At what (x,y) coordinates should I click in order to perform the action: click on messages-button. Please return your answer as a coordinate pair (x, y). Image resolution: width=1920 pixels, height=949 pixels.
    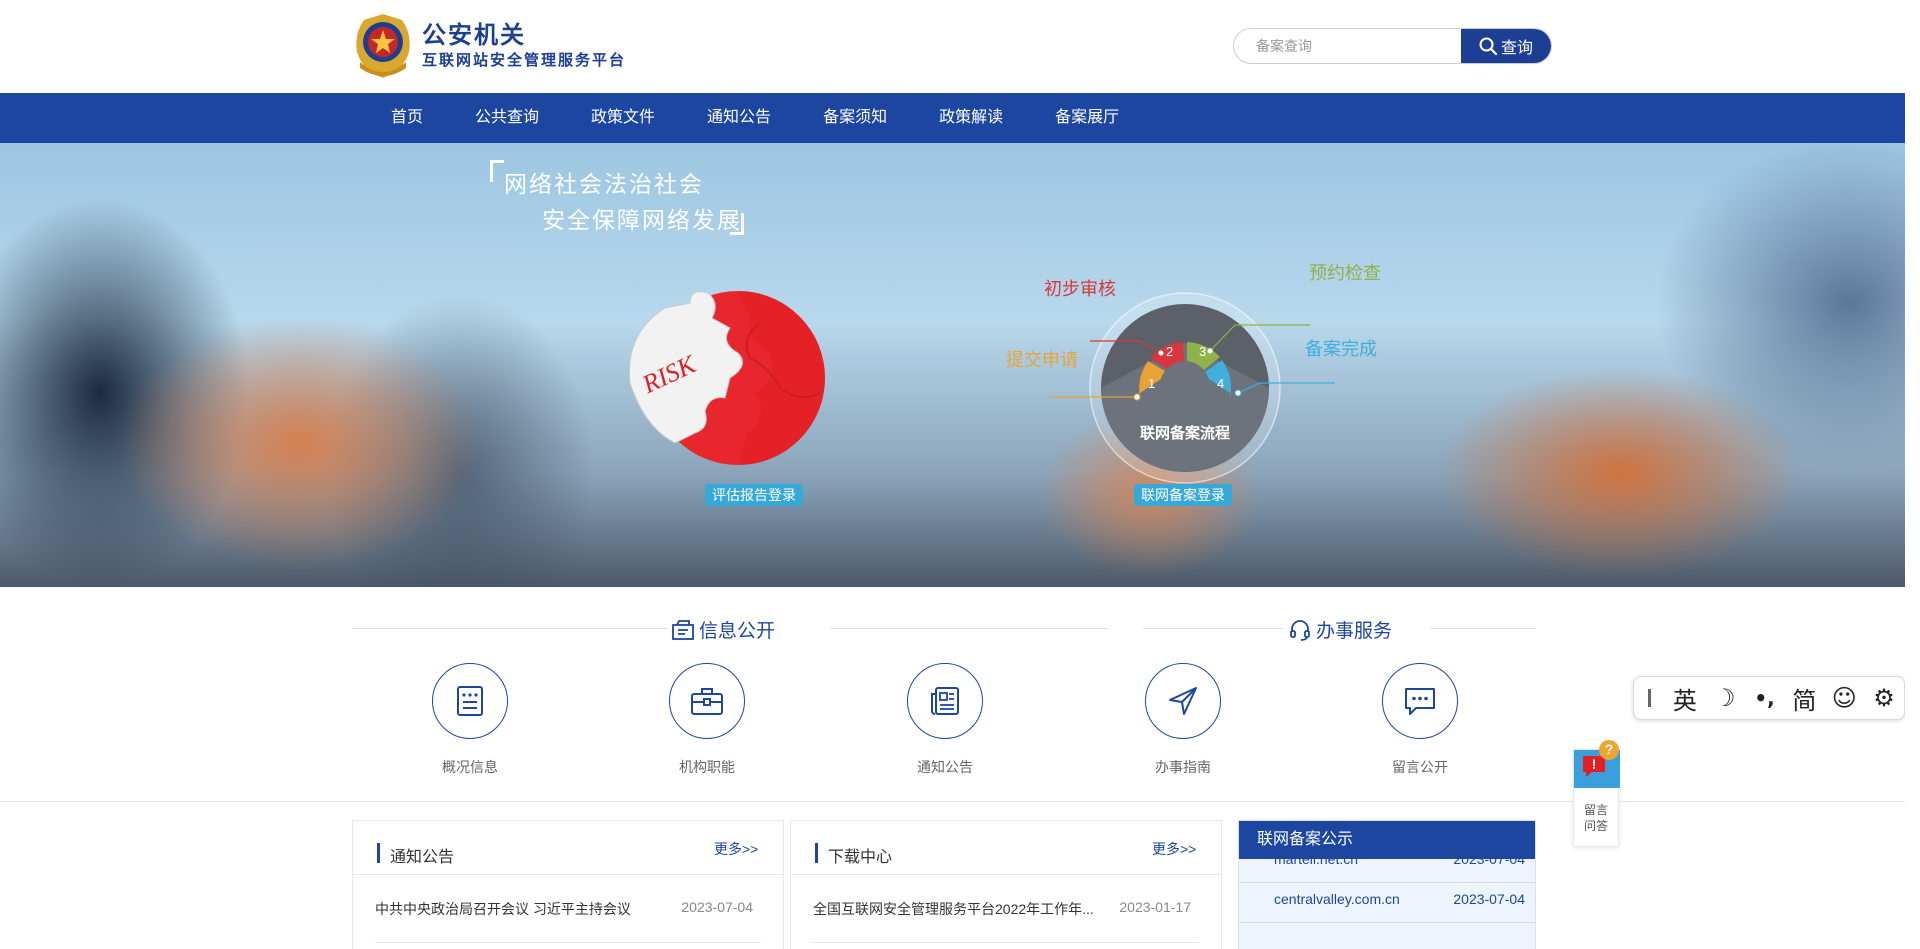
    Looking at the image, I should click on (1420, 701).